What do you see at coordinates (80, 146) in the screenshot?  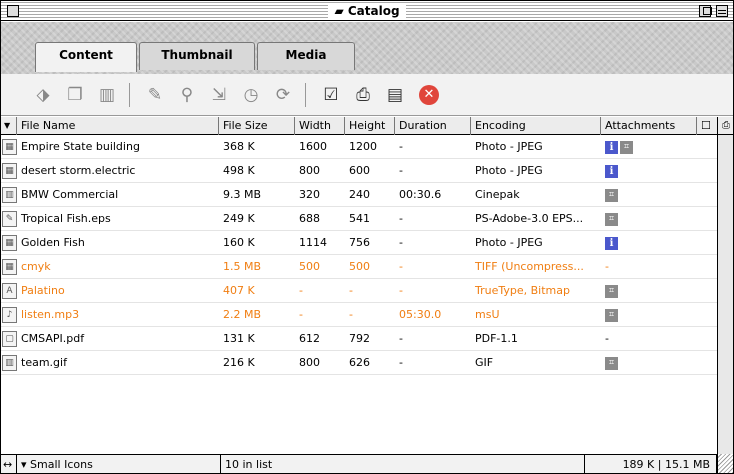 I see `cell-name: Empire State building` at bounding box center [80, 146].